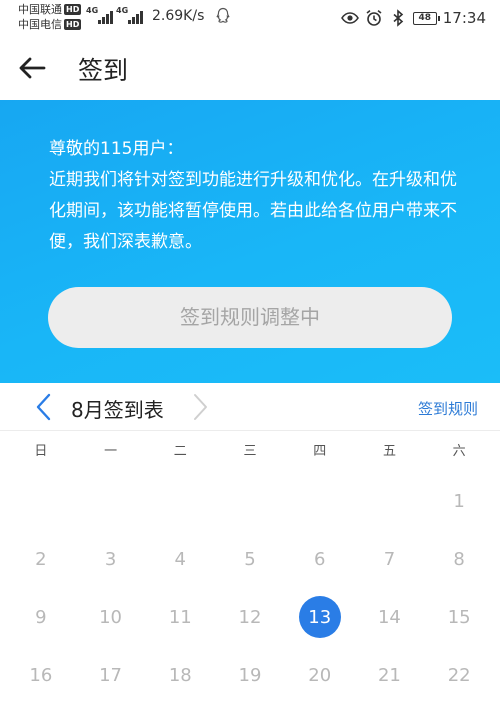 Image resolution: width=500 pixels, height=711 pixels. I want to click on weekday-label: 四, so click(320, 451).